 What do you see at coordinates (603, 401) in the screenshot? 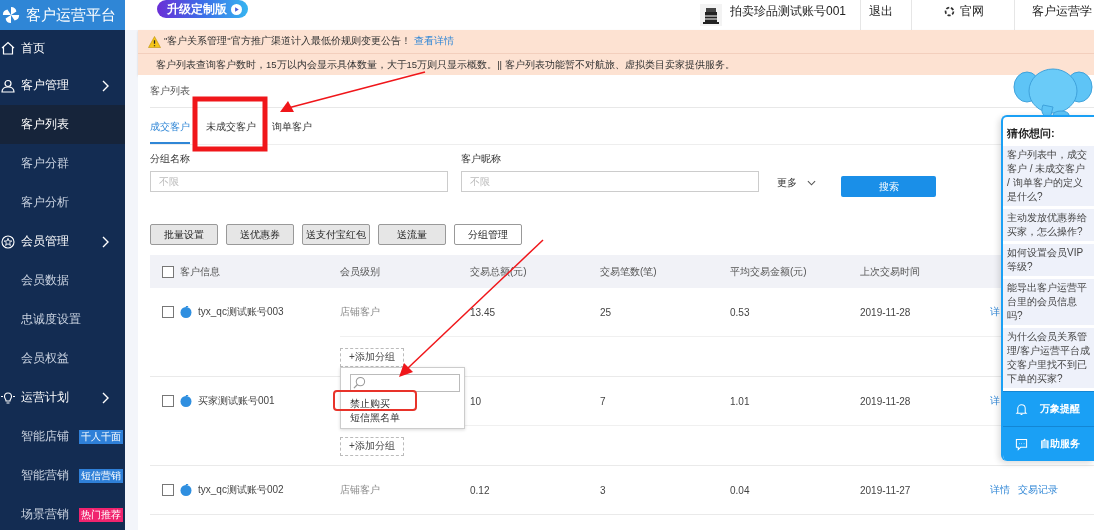
I see `table-cell: 7` at bounding box center [603, 401].